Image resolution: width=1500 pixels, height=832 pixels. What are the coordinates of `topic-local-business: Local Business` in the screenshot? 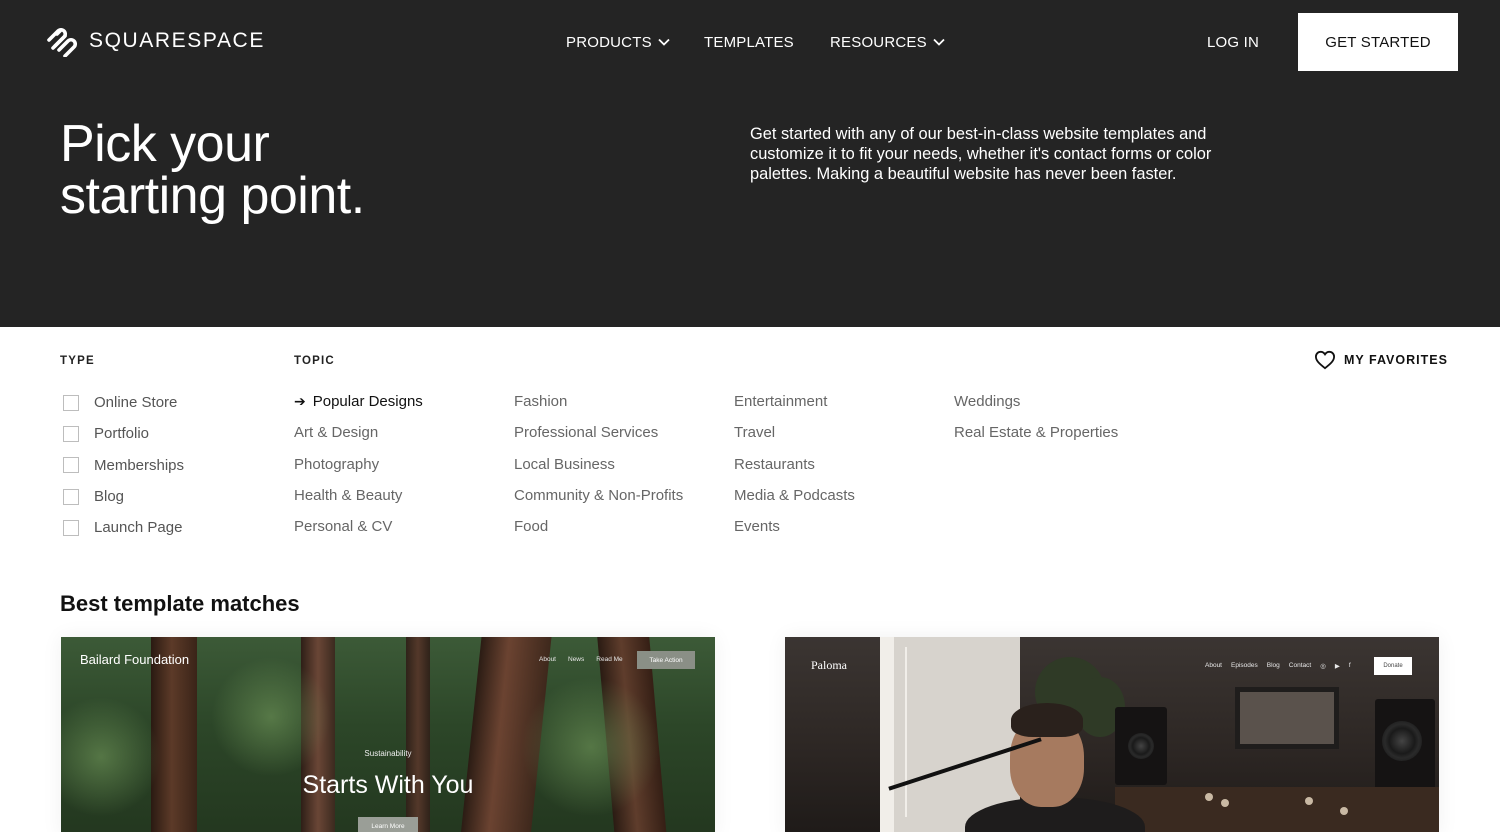 It's located at (598, 464).